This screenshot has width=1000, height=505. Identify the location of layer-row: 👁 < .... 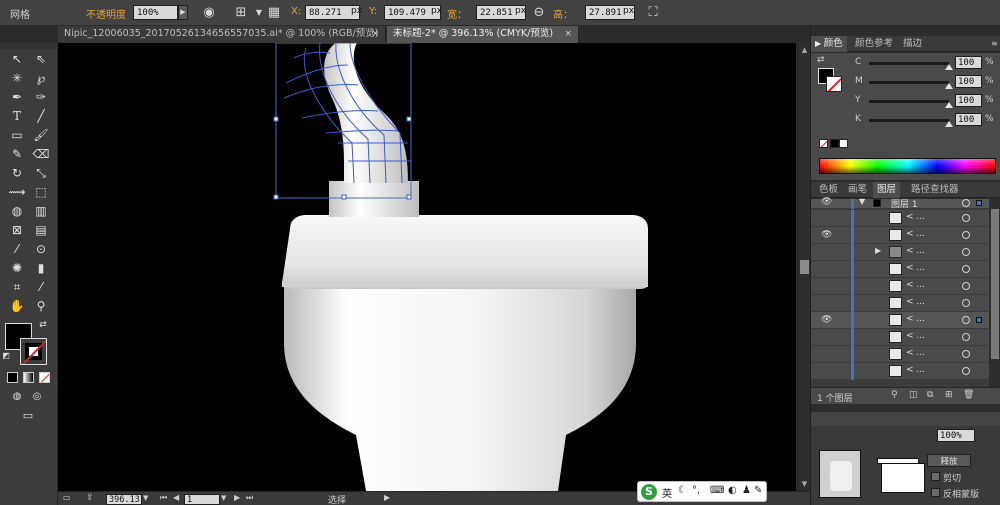
(900, 235).